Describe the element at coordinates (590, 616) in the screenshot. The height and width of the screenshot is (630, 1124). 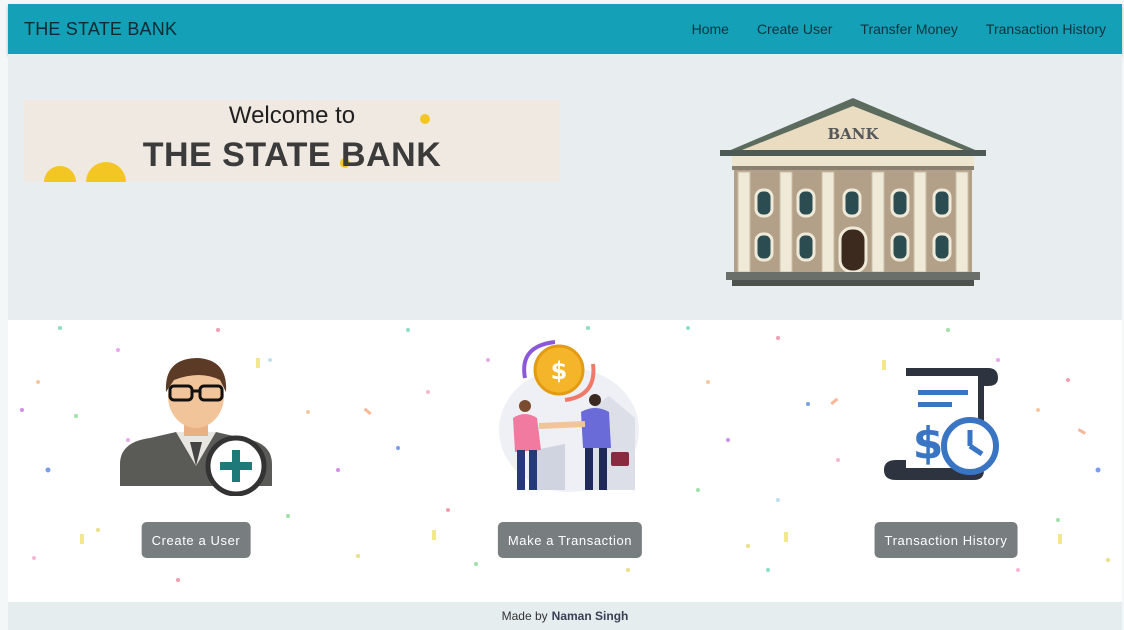
I see `footer-author: Naman Singh` at that location.